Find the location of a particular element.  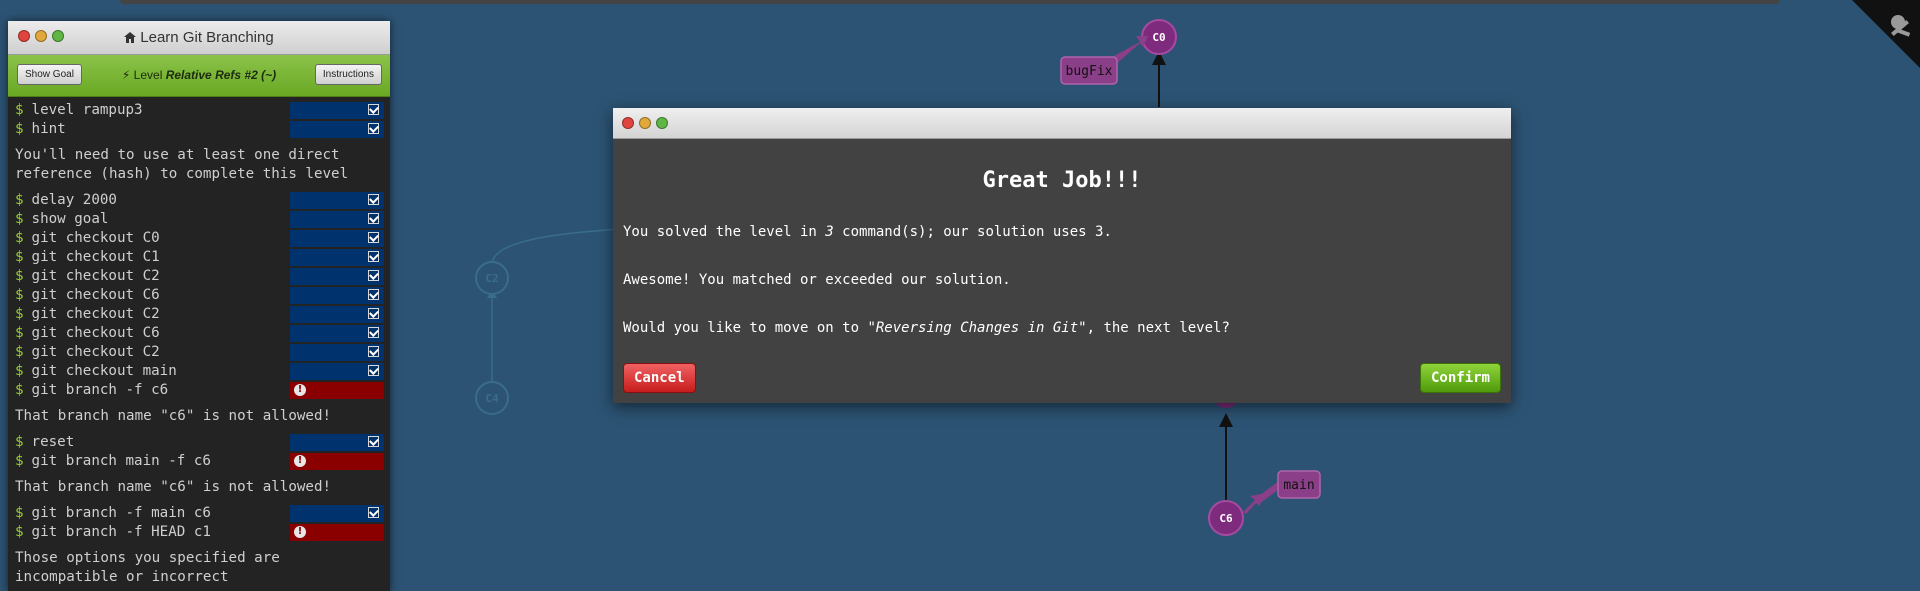

show-goal-button: Show Goal is located at coordinates (49, 74).